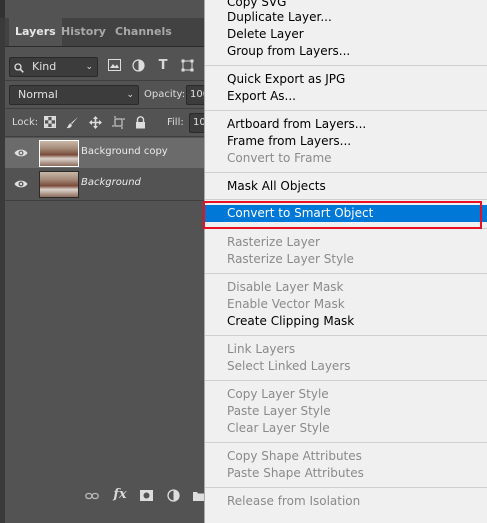 Image resolution: width=487 pixels, height=523 pixels. I want to click on adjustment-icon, so click(173, 496).